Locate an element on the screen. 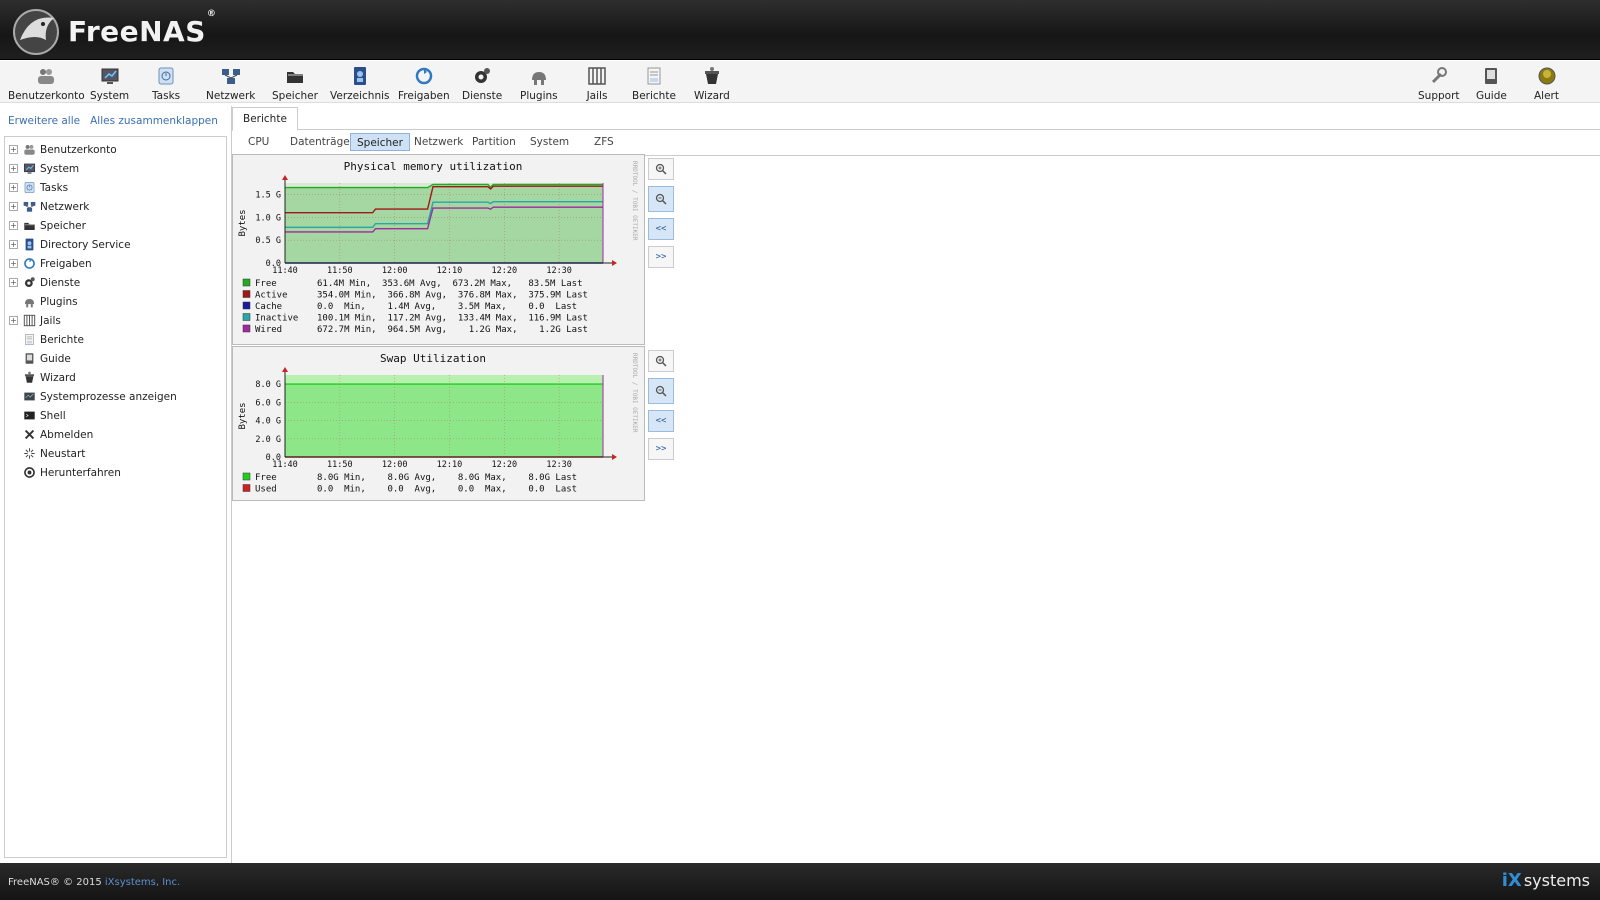 The width and height of the screenshot is (1600, 900). toolbar-alert-button: Alert is located at coordinates (1546, 82).